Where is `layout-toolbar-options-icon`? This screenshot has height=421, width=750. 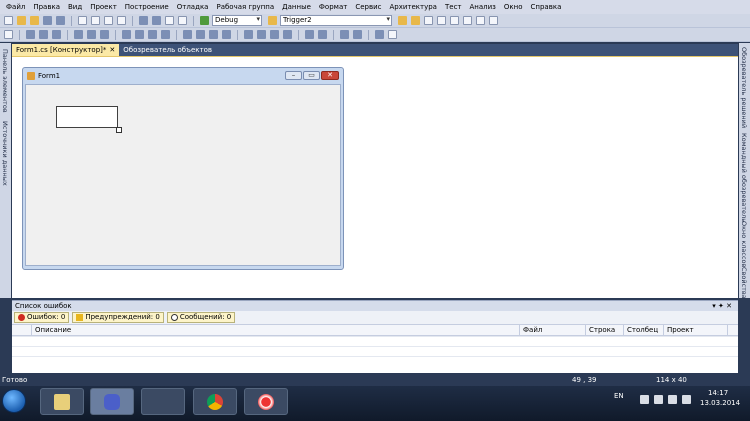 layout-toolbar-options-icon is located at coordinates (392, 34).